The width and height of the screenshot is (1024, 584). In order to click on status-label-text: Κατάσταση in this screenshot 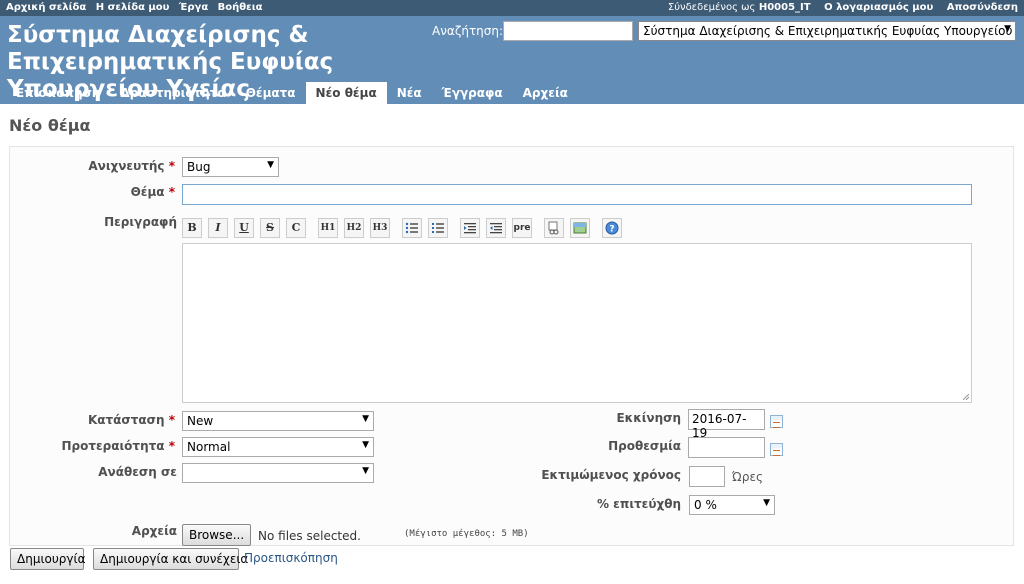, I will do `click(126, 420)`.